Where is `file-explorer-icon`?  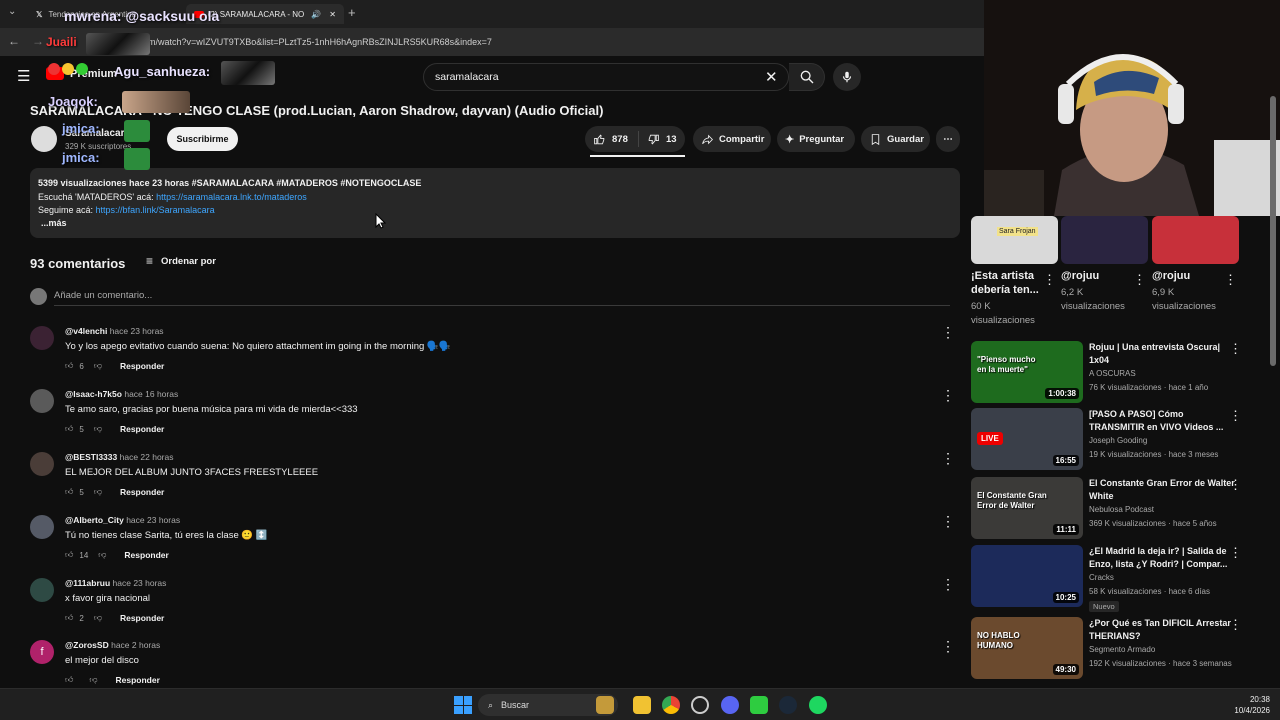 file-explorer-icon is located at coordinates (642, 705).